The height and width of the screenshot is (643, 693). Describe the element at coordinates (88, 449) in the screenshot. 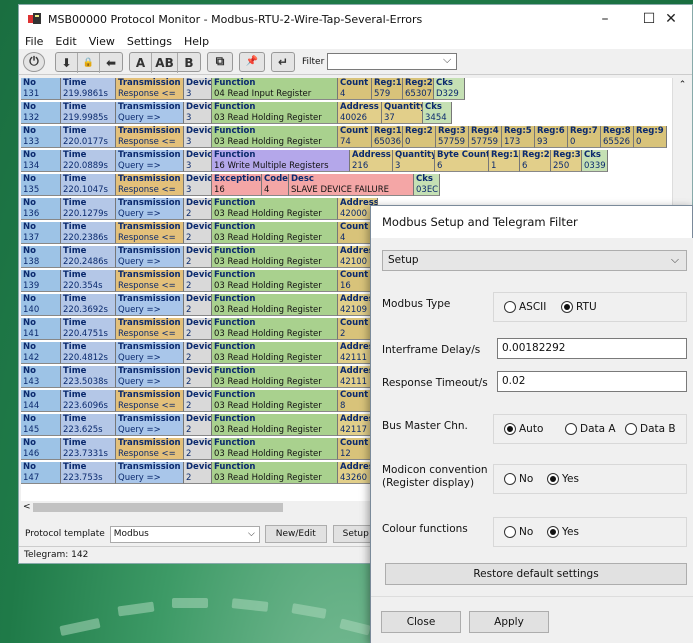

I see `cell-time: Time 223.7331s` at that location.